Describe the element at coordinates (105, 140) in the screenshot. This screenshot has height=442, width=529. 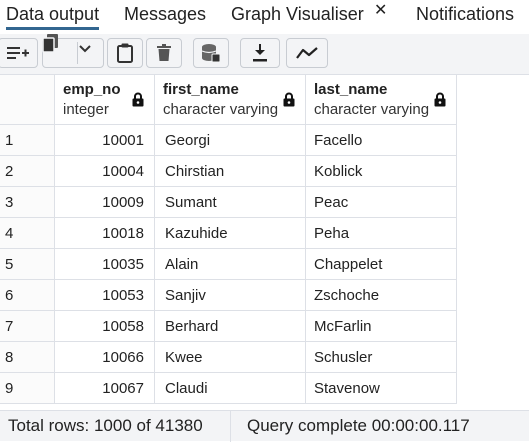
I see `cell-emp-no: 10001` at that location.